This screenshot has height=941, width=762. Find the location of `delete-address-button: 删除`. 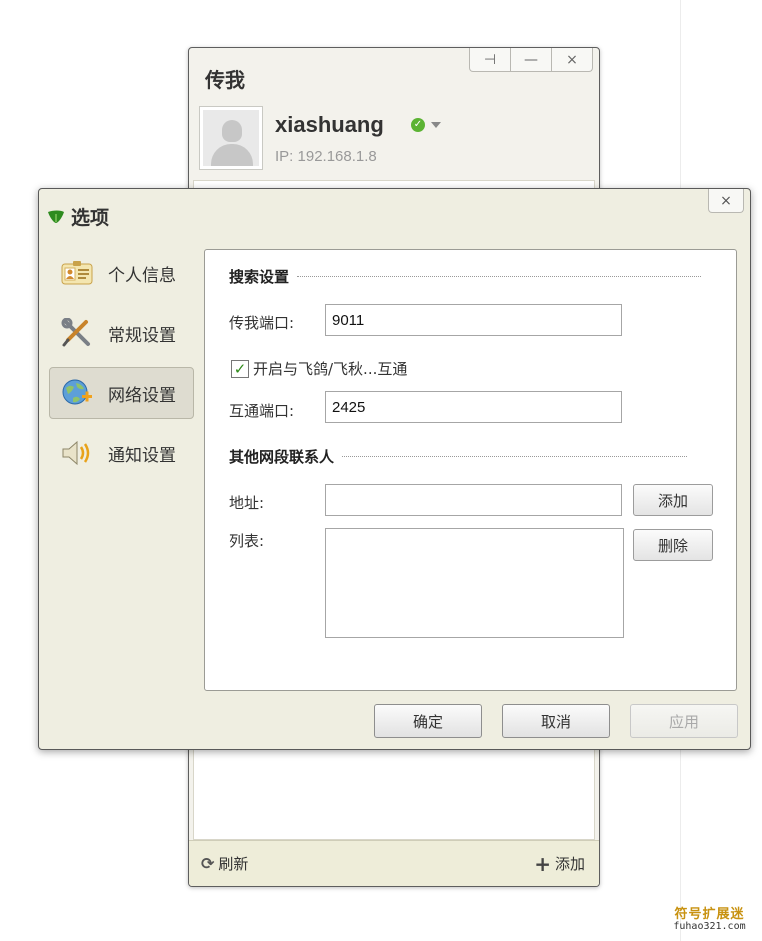

delete-address-button: 删除 is located at coordinates (673, 545).